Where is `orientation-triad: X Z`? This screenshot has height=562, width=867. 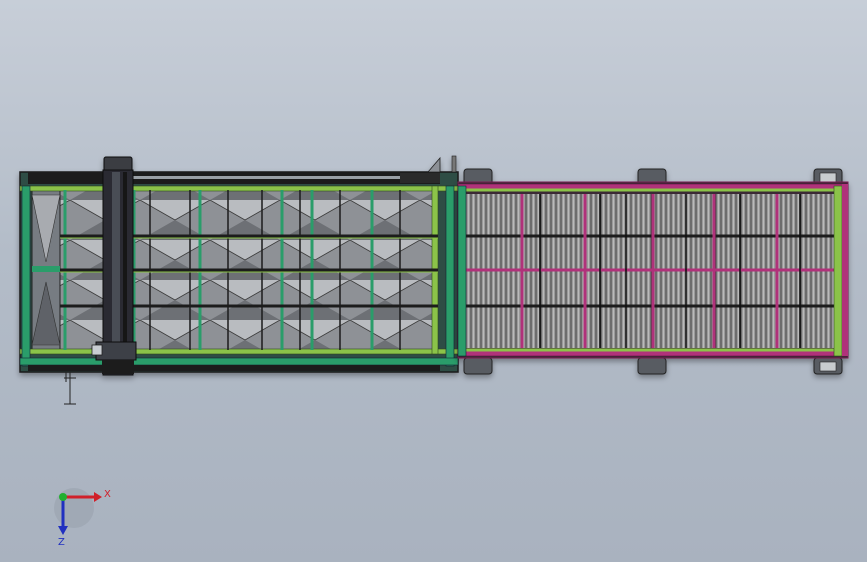 orientation-triad: X Z is located at coordinates (82, 518).